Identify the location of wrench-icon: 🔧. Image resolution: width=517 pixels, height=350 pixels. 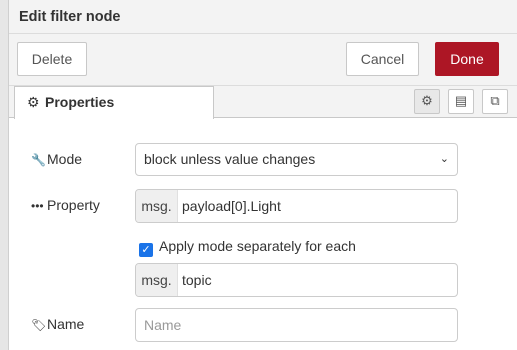
(38, 160).